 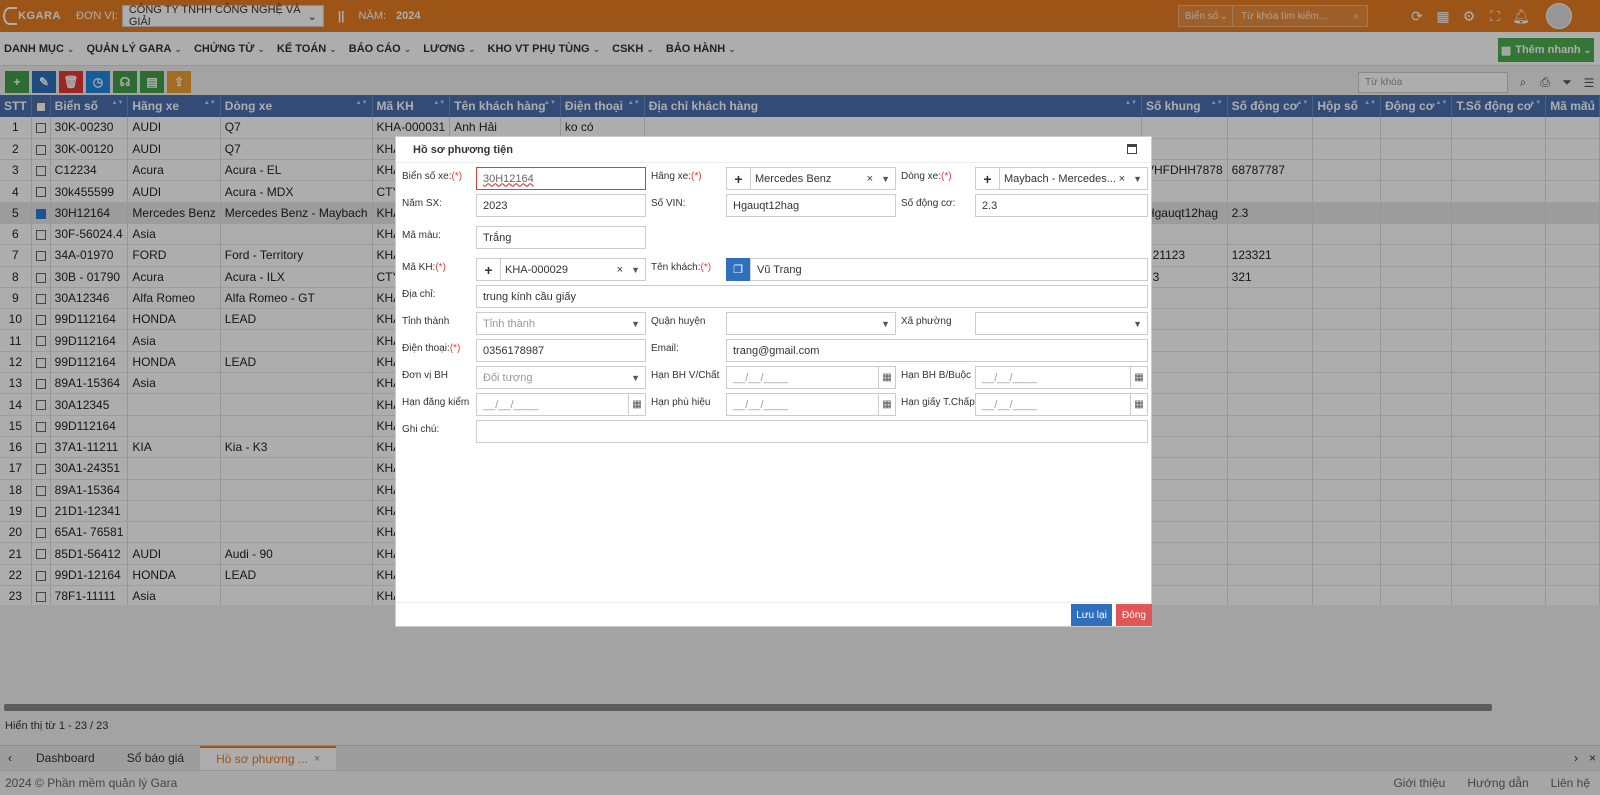 I want to click on copy-customer-button: ❐, so click(x=738, y=269).